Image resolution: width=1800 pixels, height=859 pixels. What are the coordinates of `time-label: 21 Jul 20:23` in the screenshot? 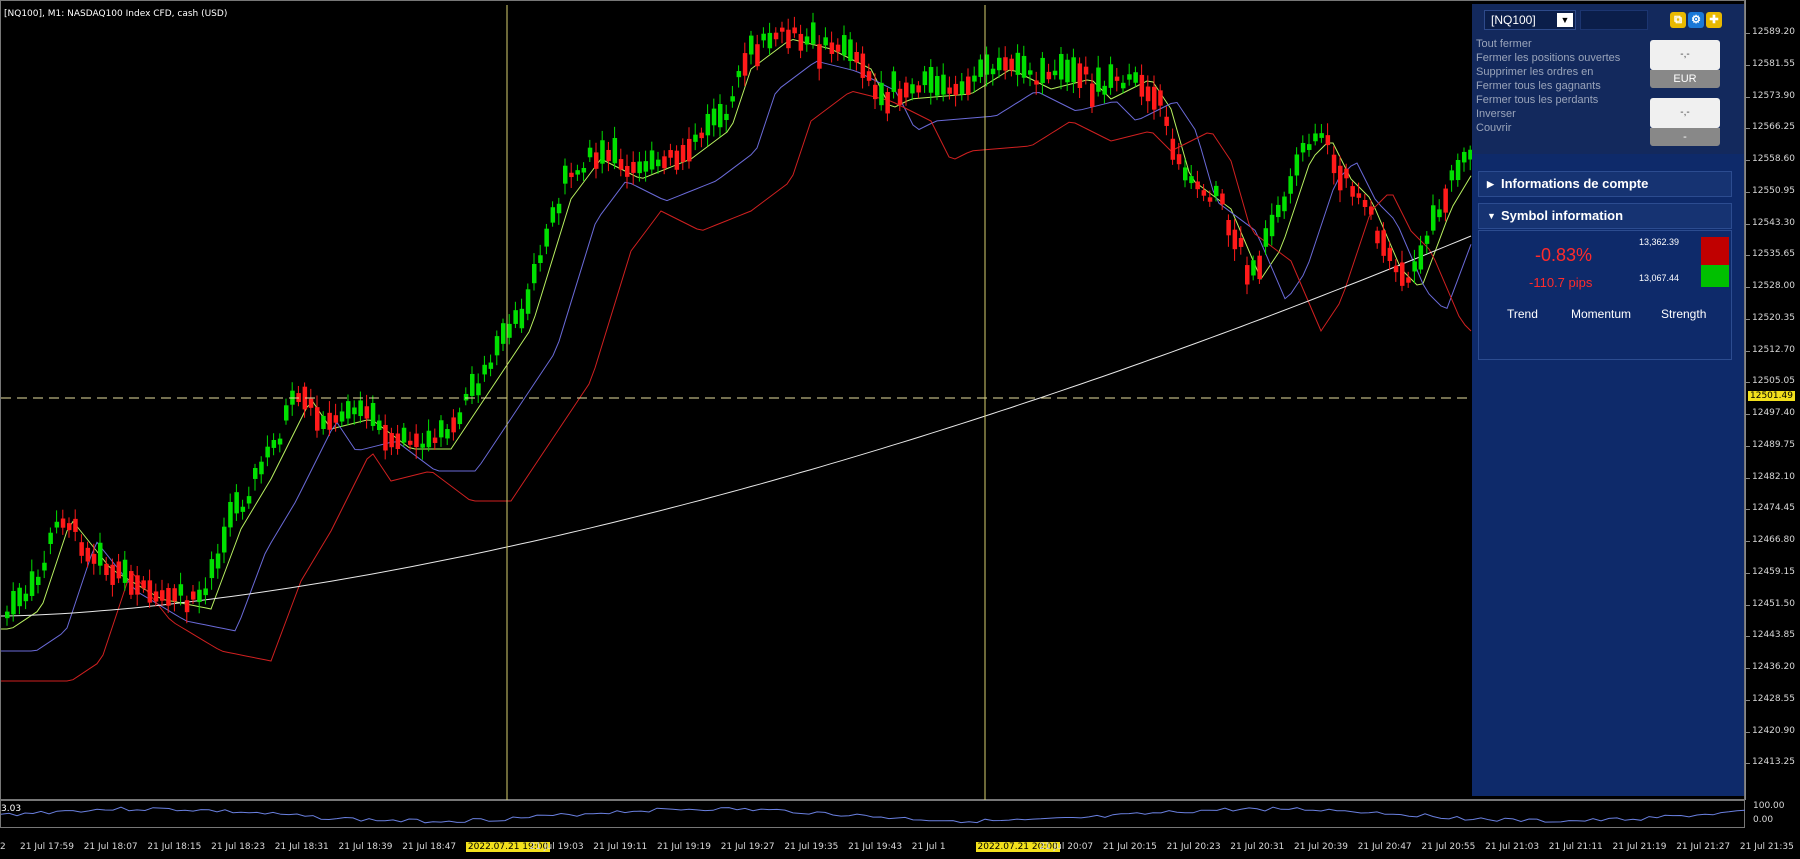 It's located at (1193, 847).